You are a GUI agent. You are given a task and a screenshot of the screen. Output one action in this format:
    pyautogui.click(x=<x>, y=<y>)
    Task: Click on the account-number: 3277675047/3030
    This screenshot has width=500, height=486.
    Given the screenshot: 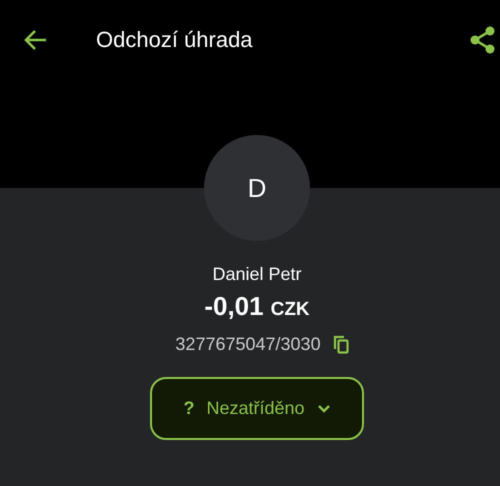 What is the action you would take?
    pyautogui.click(x=248, y=344)
    